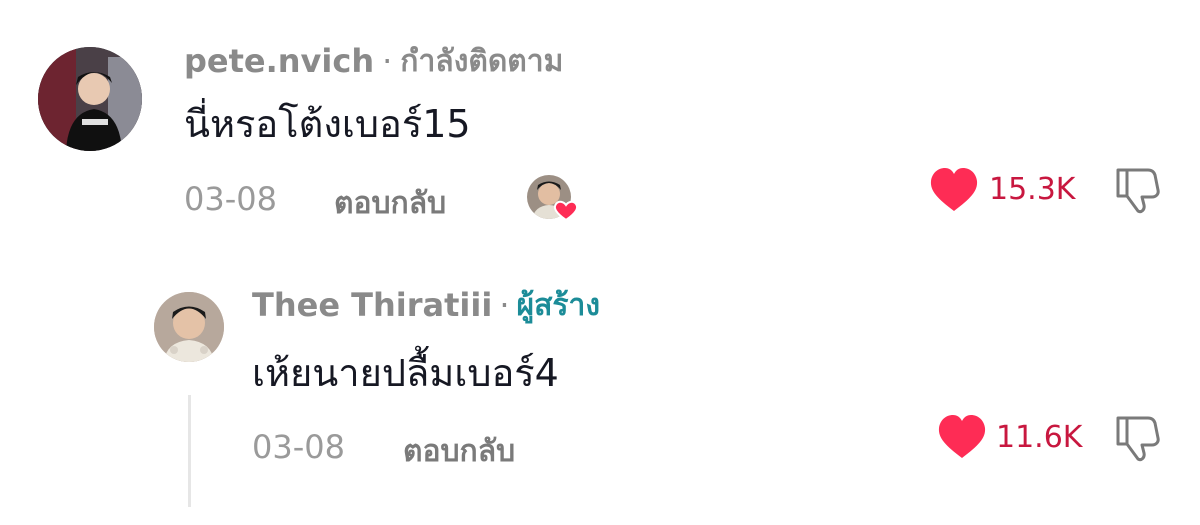 The height and width of the screenshot is (525, 1200). I want to click on reply-thread-line, so click(189, 451).